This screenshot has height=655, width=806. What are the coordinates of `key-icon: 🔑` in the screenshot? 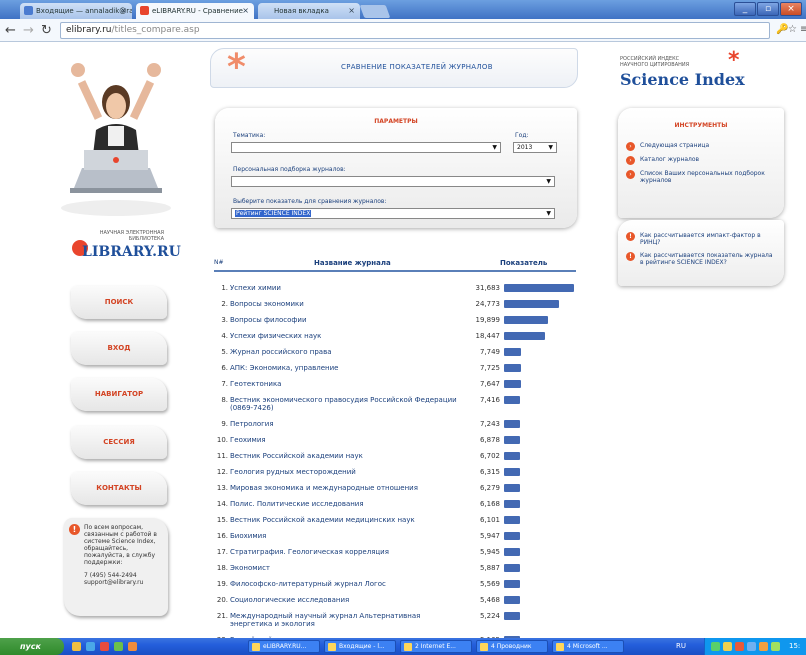 It's located at (782, 29).